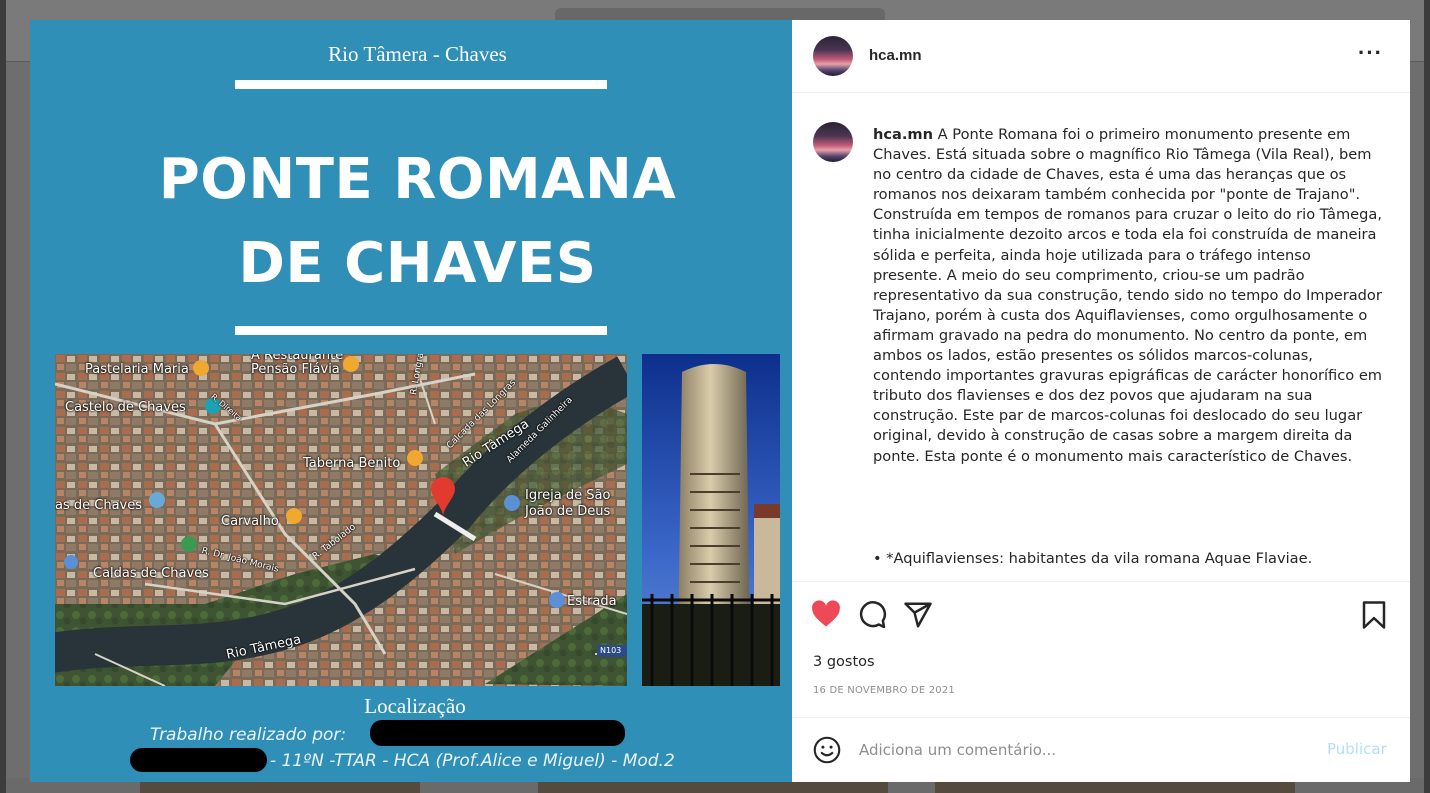  I want to click on map-label: Igreja de São, so click(568, 495).